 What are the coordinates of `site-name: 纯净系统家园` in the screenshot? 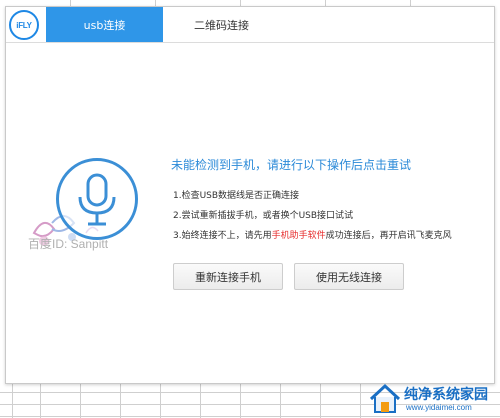 It's located at (446, 395).